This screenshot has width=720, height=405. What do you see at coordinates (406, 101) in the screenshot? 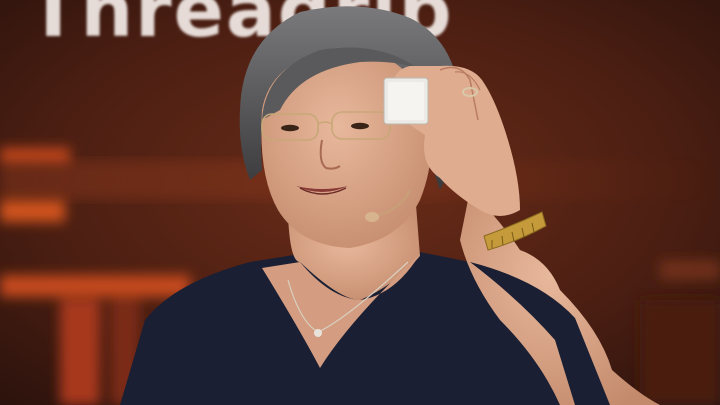
I see `processor-chip` at bounding box center [406, 101].